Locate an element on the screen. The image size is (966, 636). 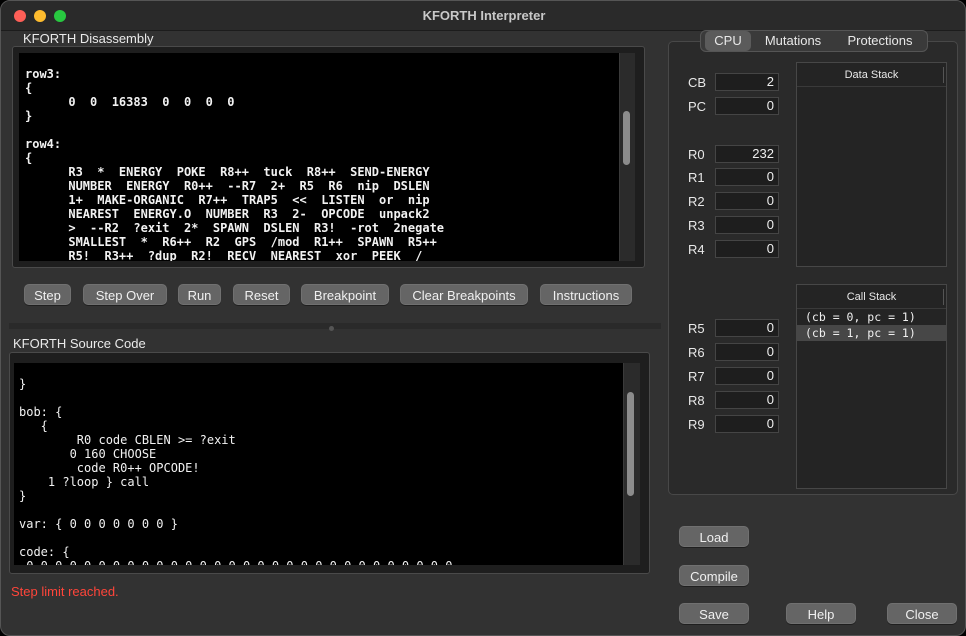
register-label-cb: CB is located at coordinates (697, 82).